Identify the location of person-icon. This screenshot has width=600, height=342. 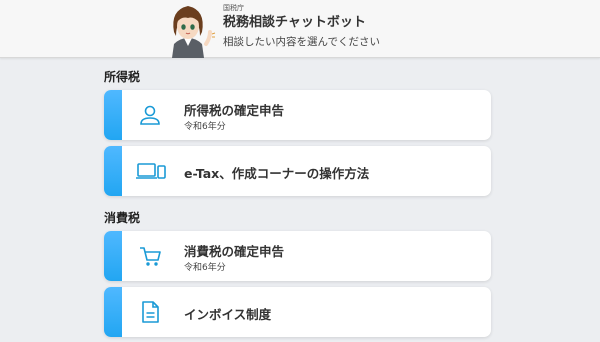
(150, 115).